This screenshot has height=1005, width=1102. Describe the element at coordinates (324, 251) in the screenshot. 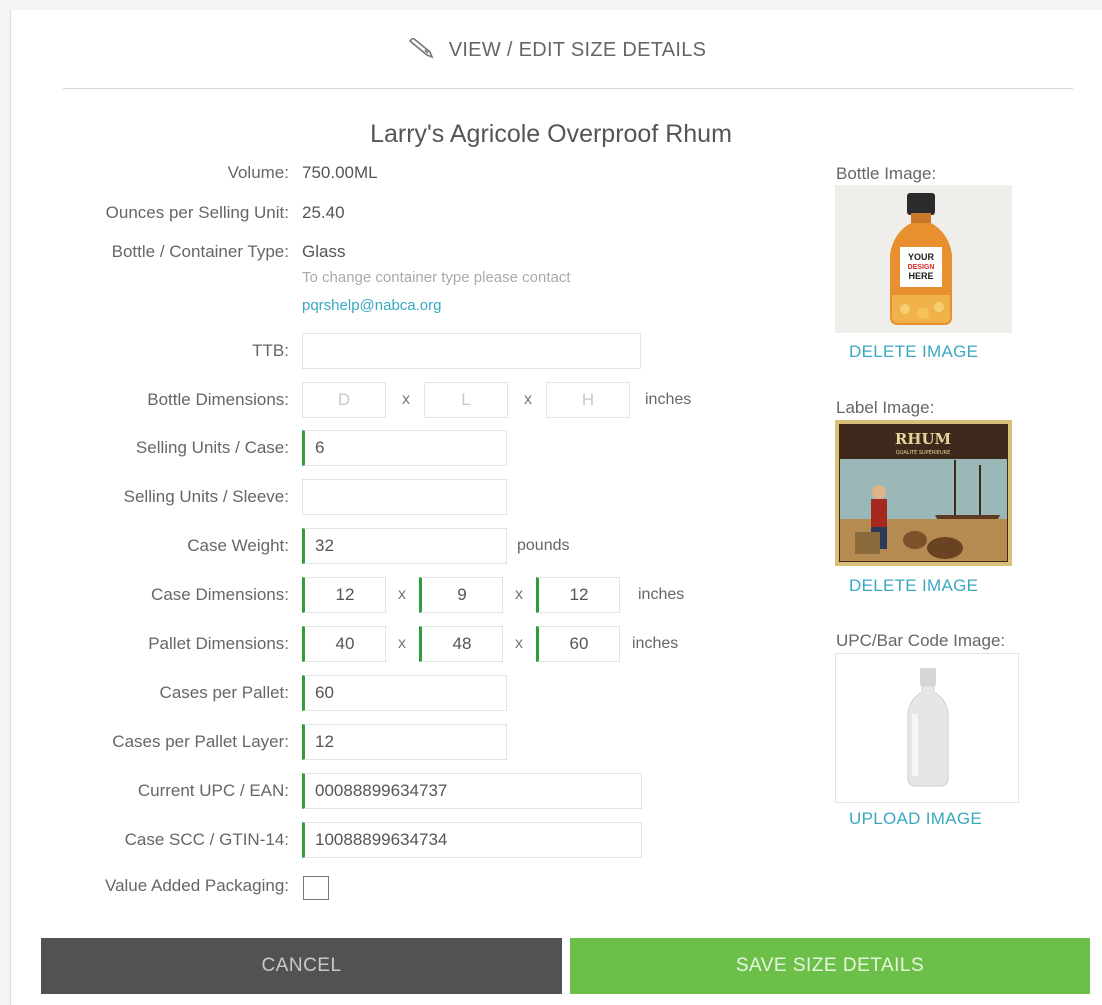

I see `container-value: Glass` at that location.